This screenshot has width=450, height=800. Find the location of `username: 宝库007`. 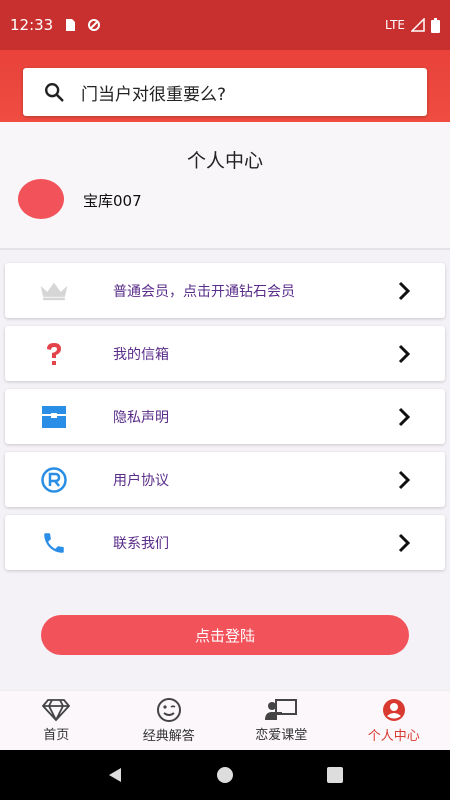

username: 宝库007 is located at coordinates (112, 201).